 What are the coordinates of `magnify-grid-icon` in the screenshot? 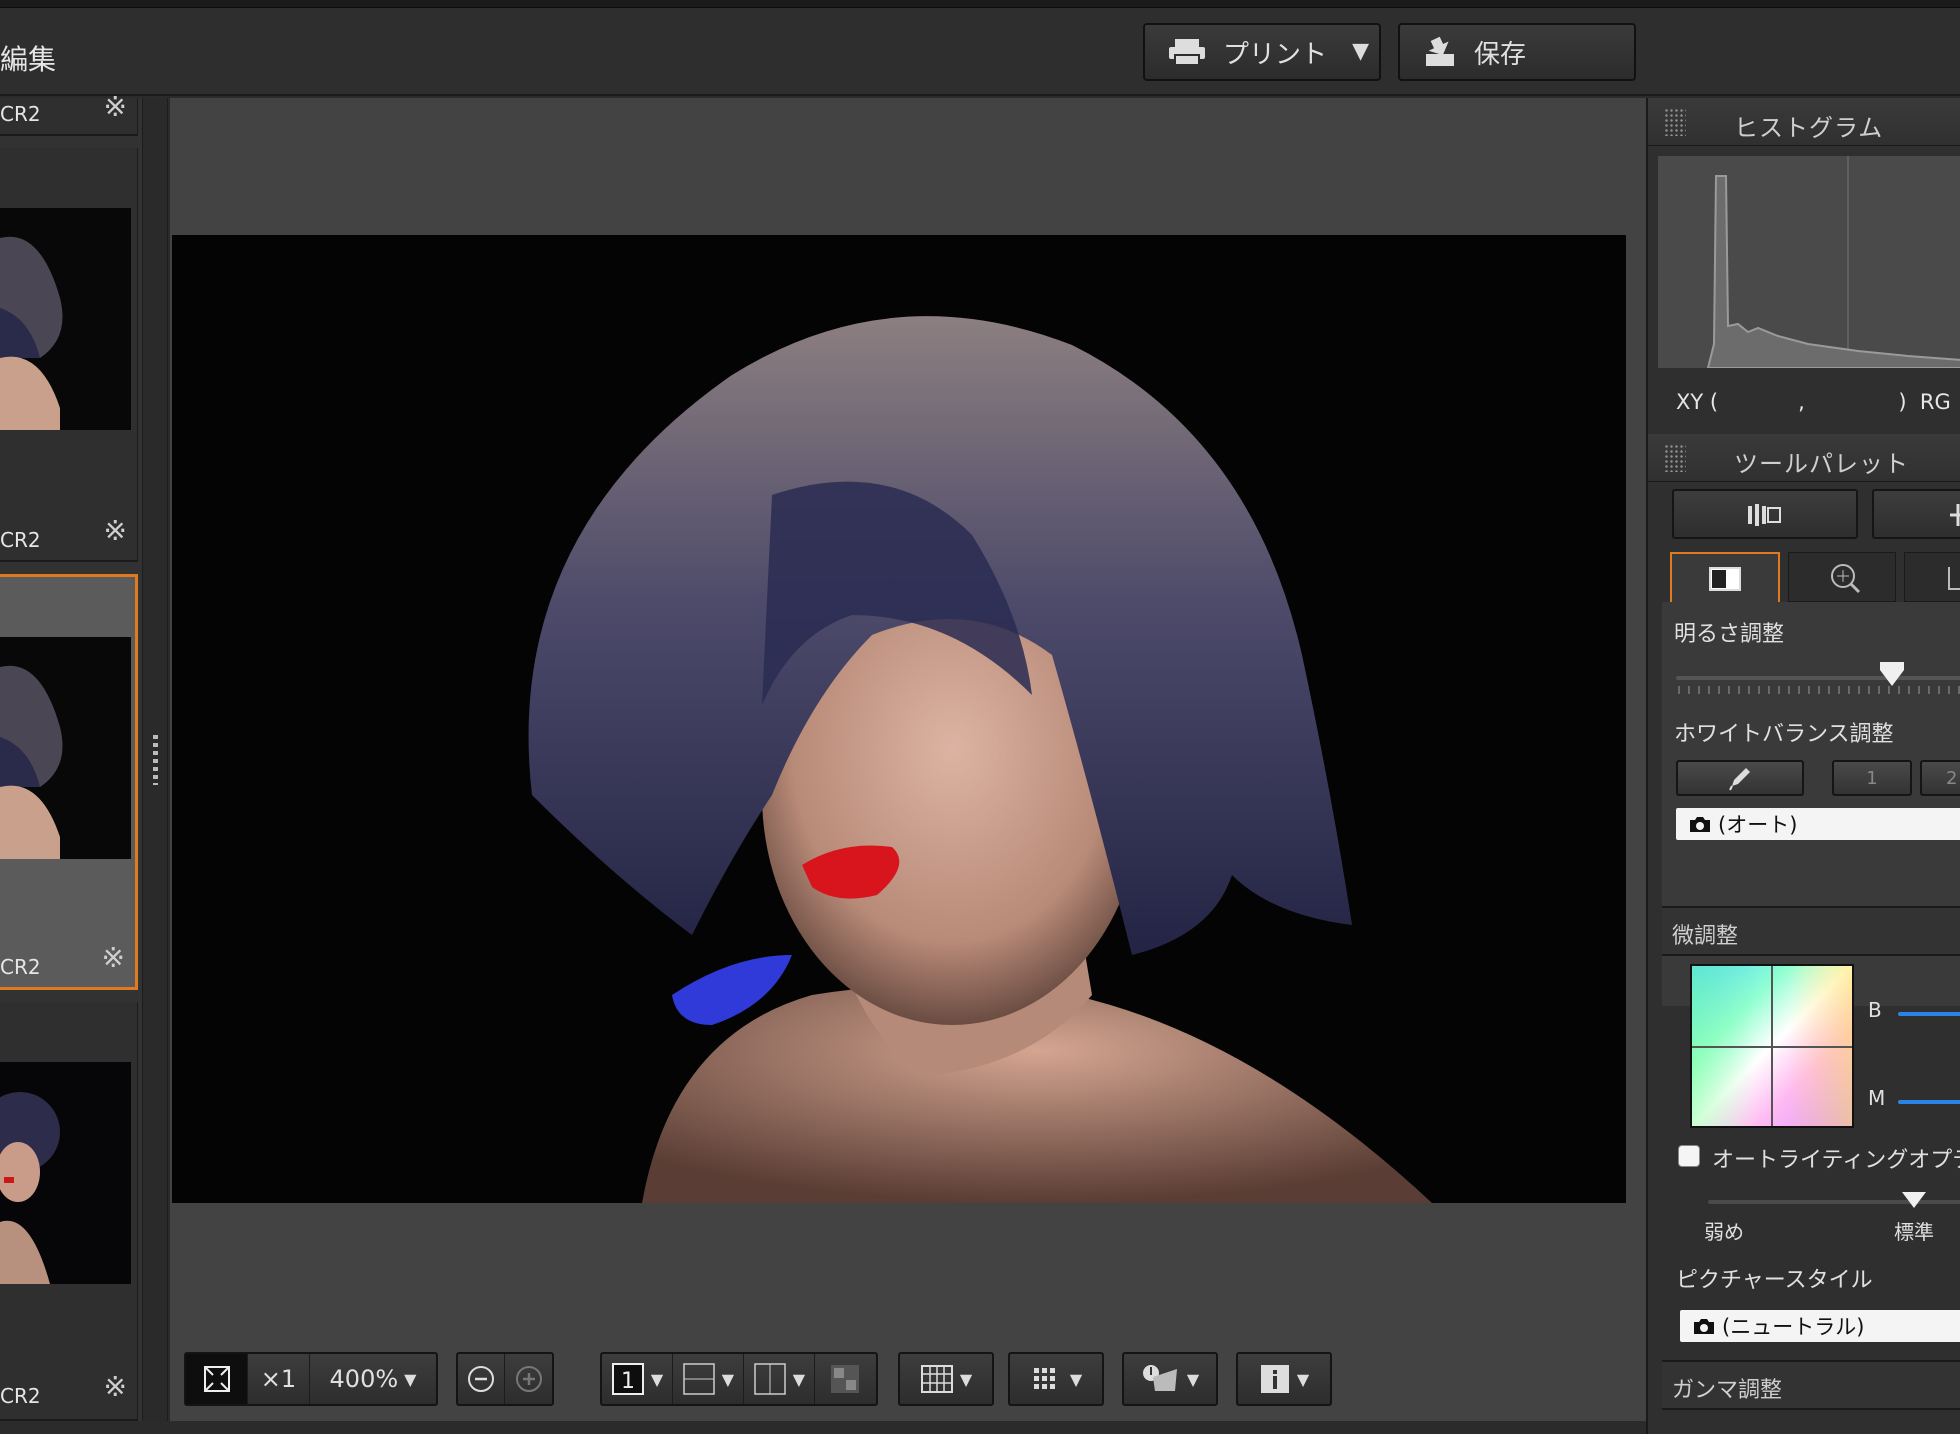 It's located at (1846, 579).